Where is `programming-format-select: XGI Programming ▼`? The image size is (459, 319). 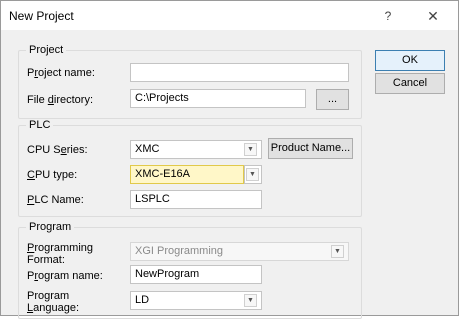
programming-format-select: XGI Programming ▼ is located at coordinates (239, 251).